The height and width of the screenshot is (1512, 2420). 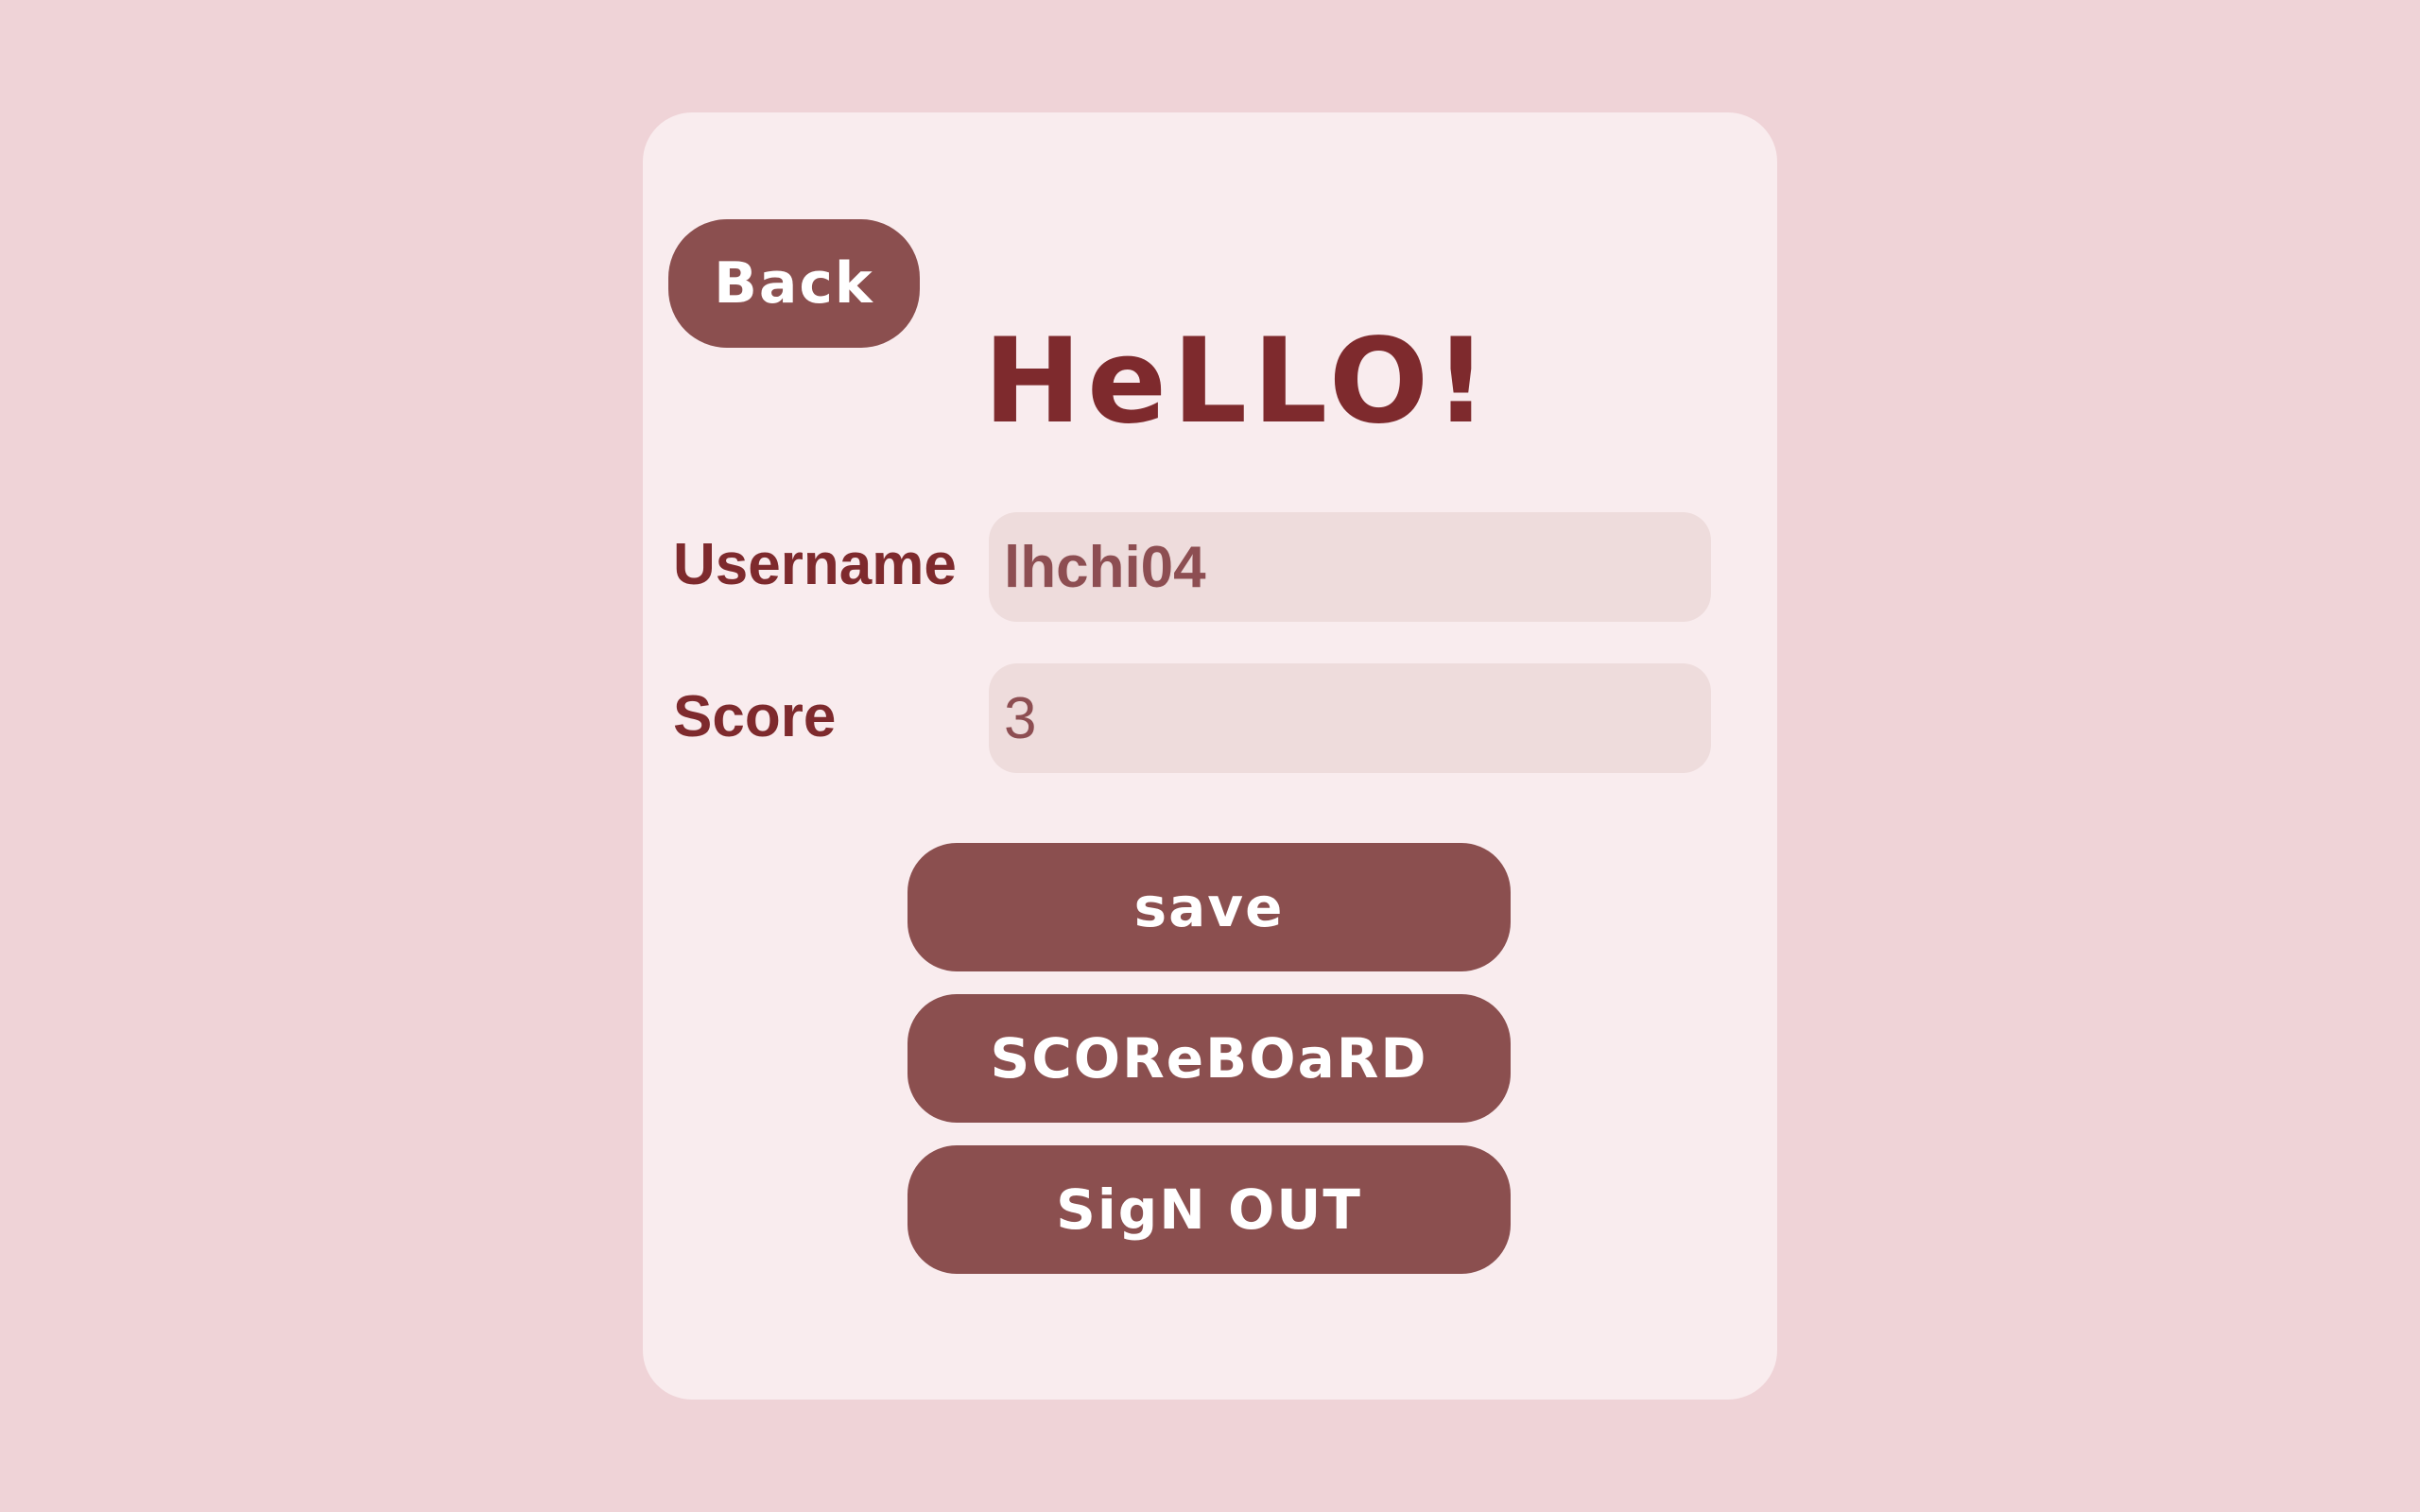 I want to click on scoreboard-button: SCOReBOaRD, so click(x=1210, y=1058).